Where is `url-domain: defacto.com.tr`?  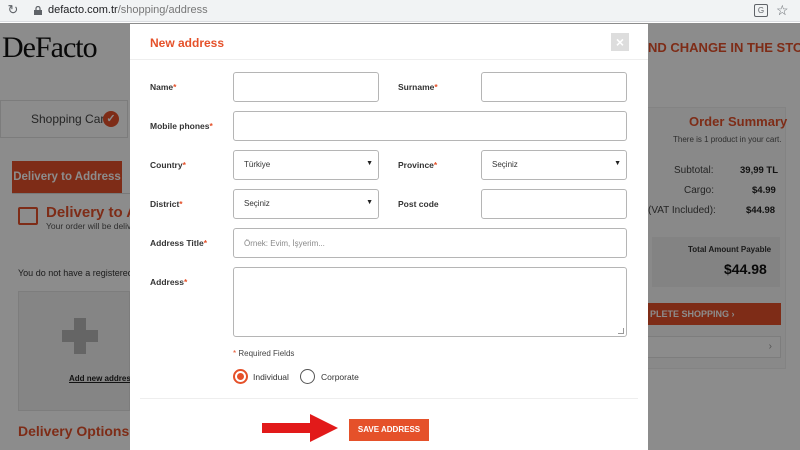 url-domain: defacto.com.tr is located at coordinates (83, 10).